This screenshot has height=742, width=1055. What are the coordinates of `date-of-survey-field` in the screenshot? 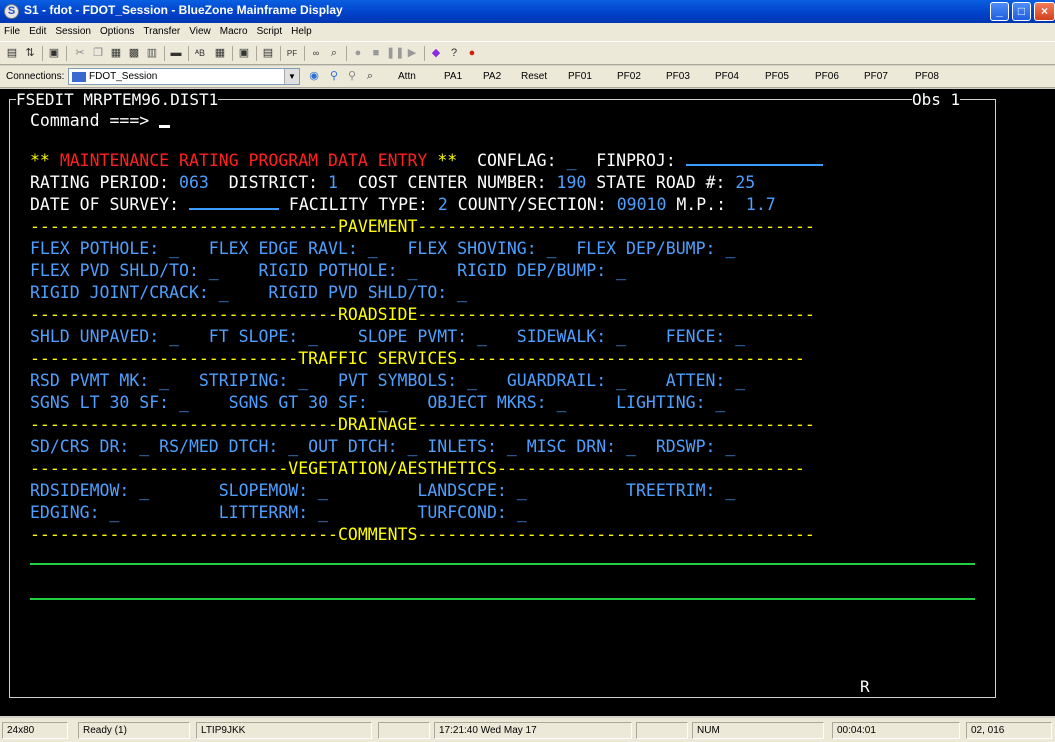 It's located at (233, 203).